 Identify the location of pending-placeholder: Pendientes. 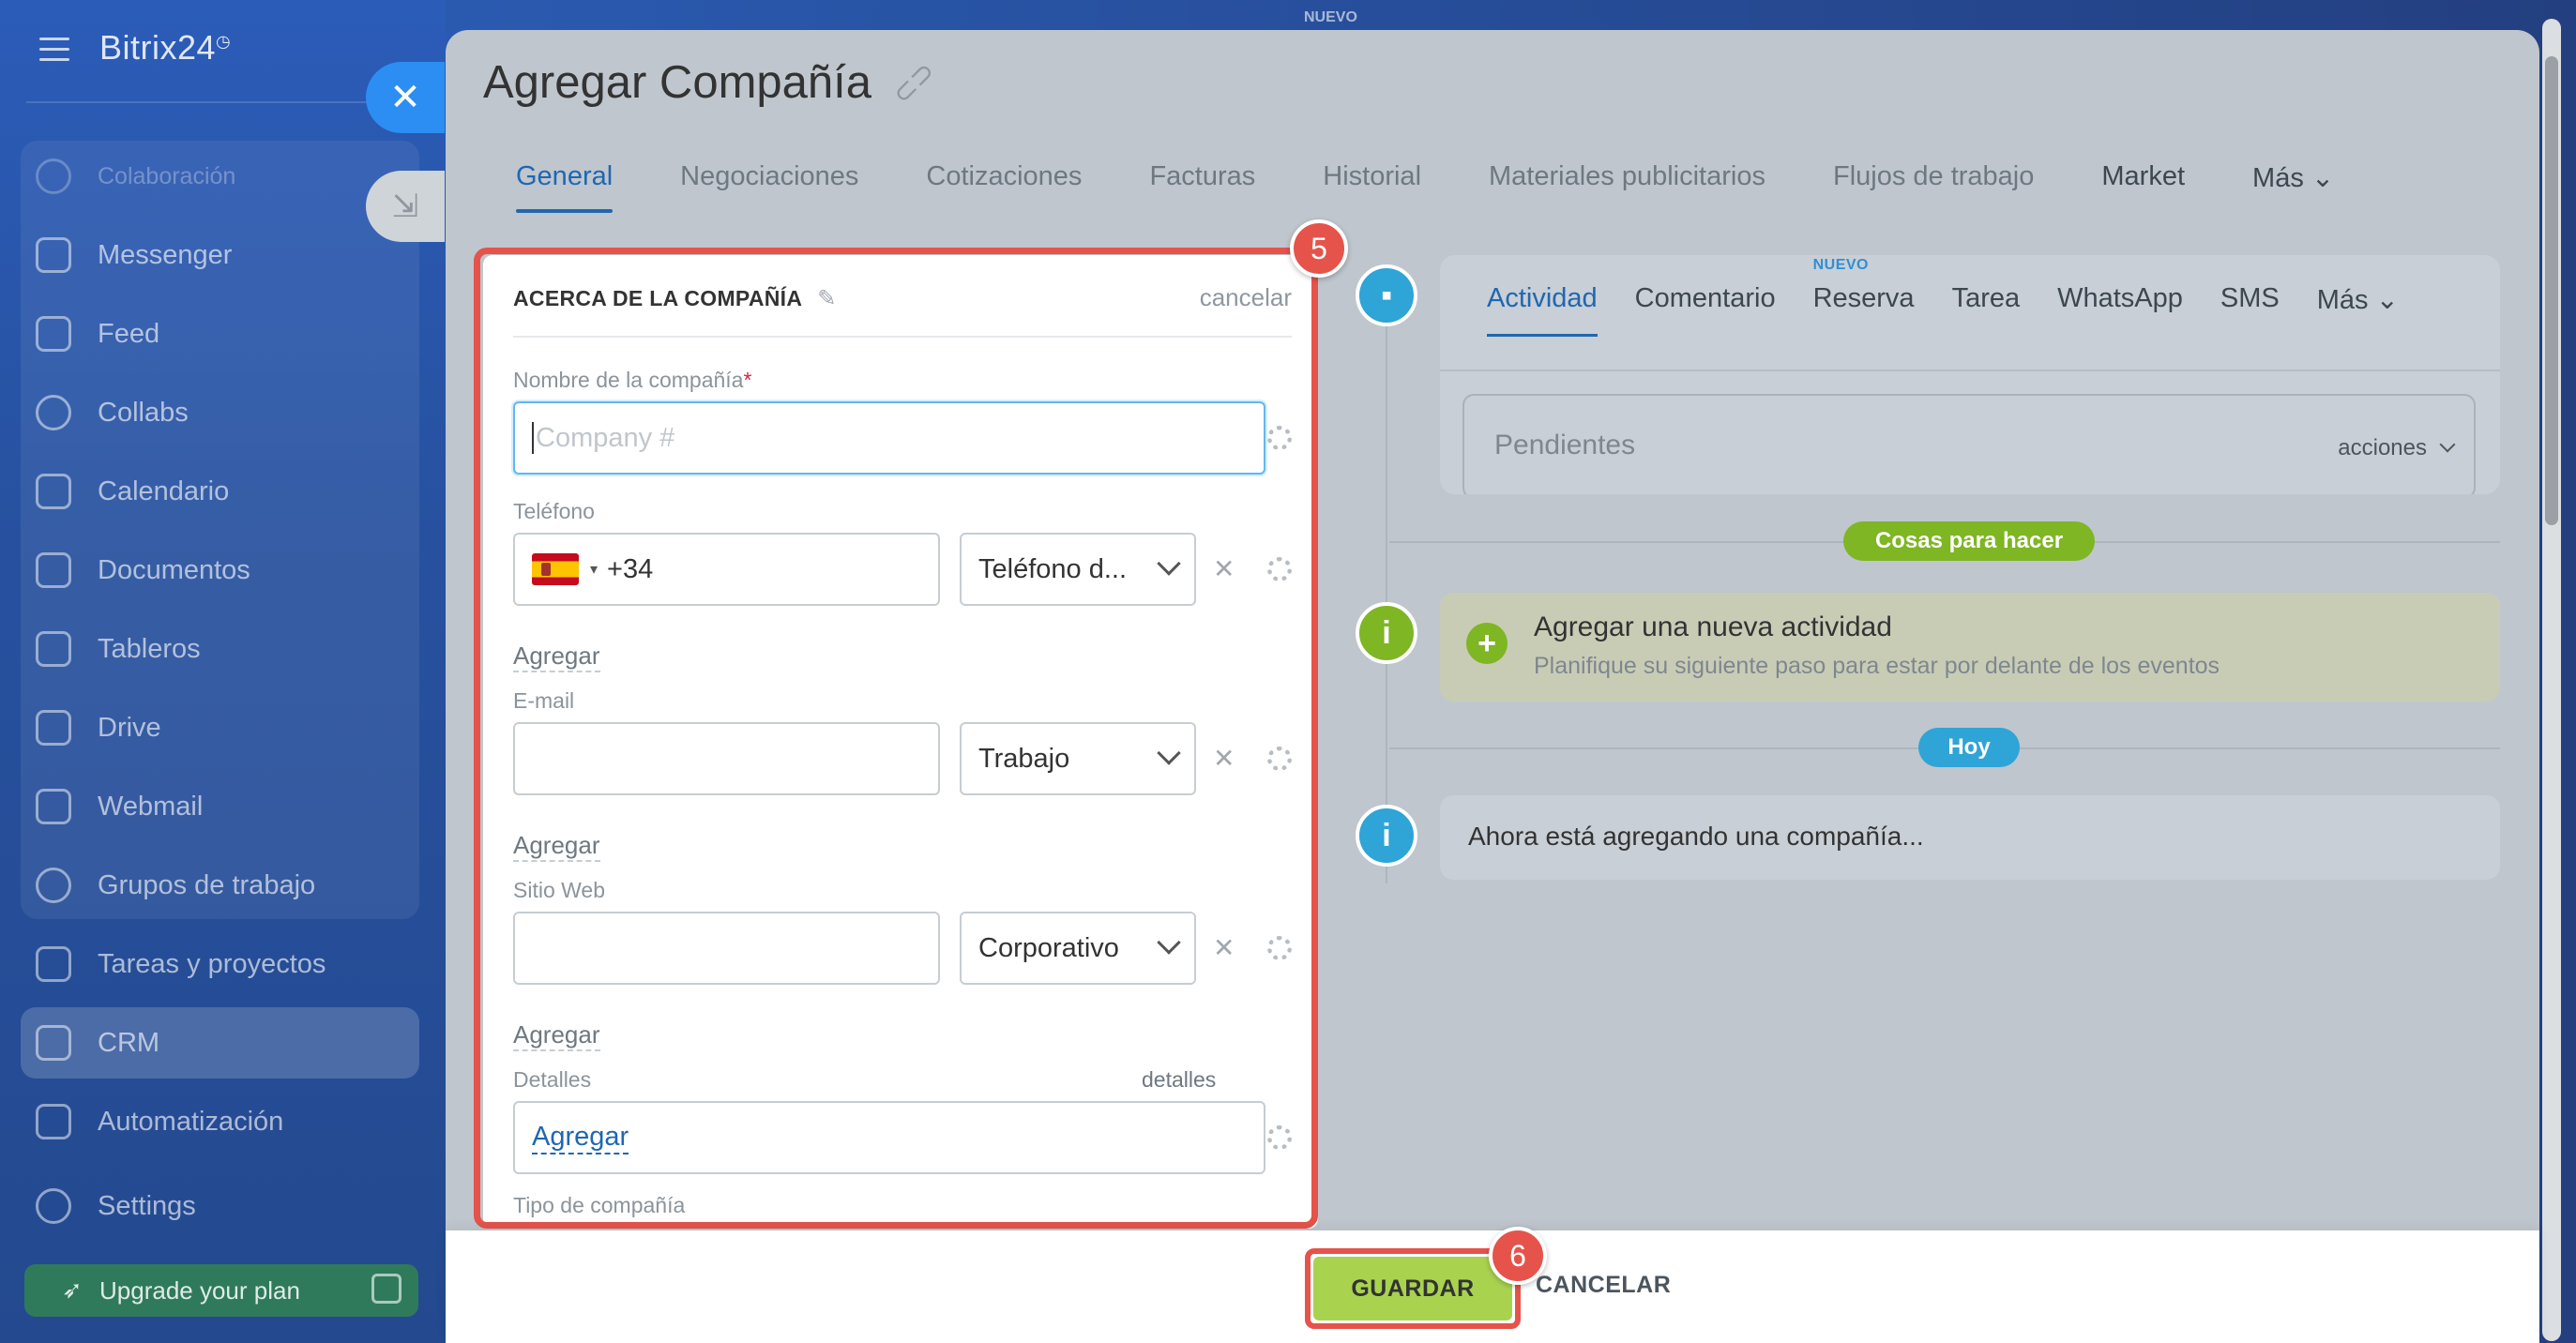
(1565, 445).